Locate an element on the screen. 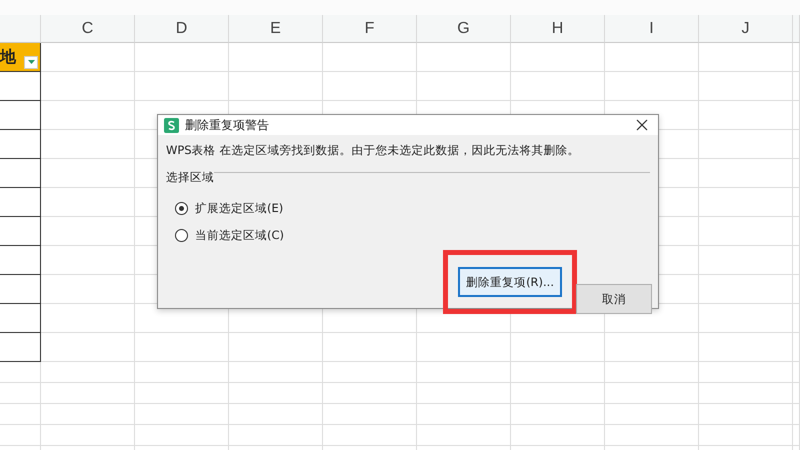 This screenshot has height=450, width=800. column-header: I is located at coordinates (652, 29).